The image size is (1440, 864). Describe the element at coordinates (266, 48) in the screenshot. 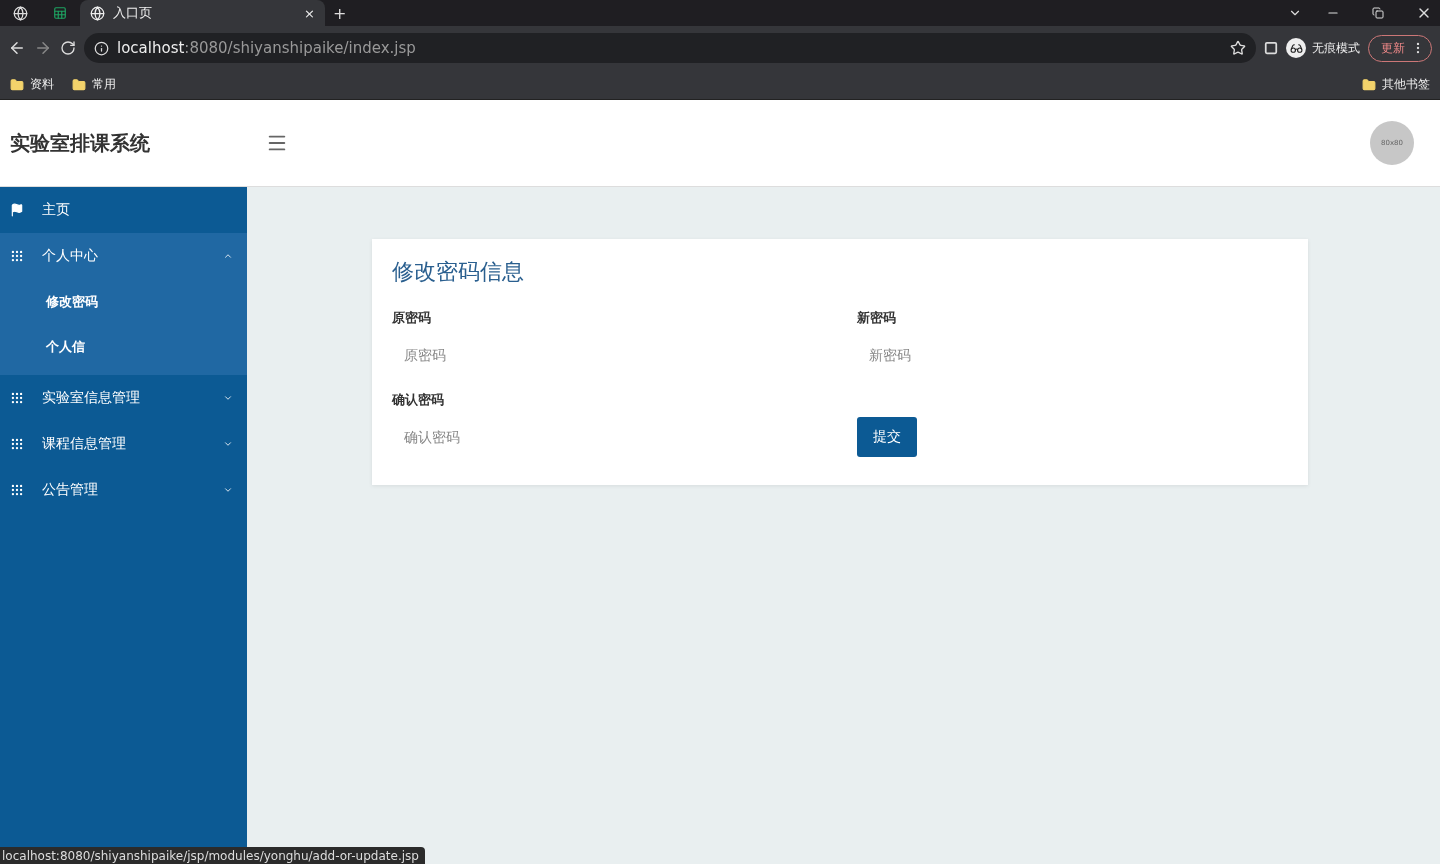

I see `url-text: localhost:8080/shiyanshipaike/index.jsp` at that location.